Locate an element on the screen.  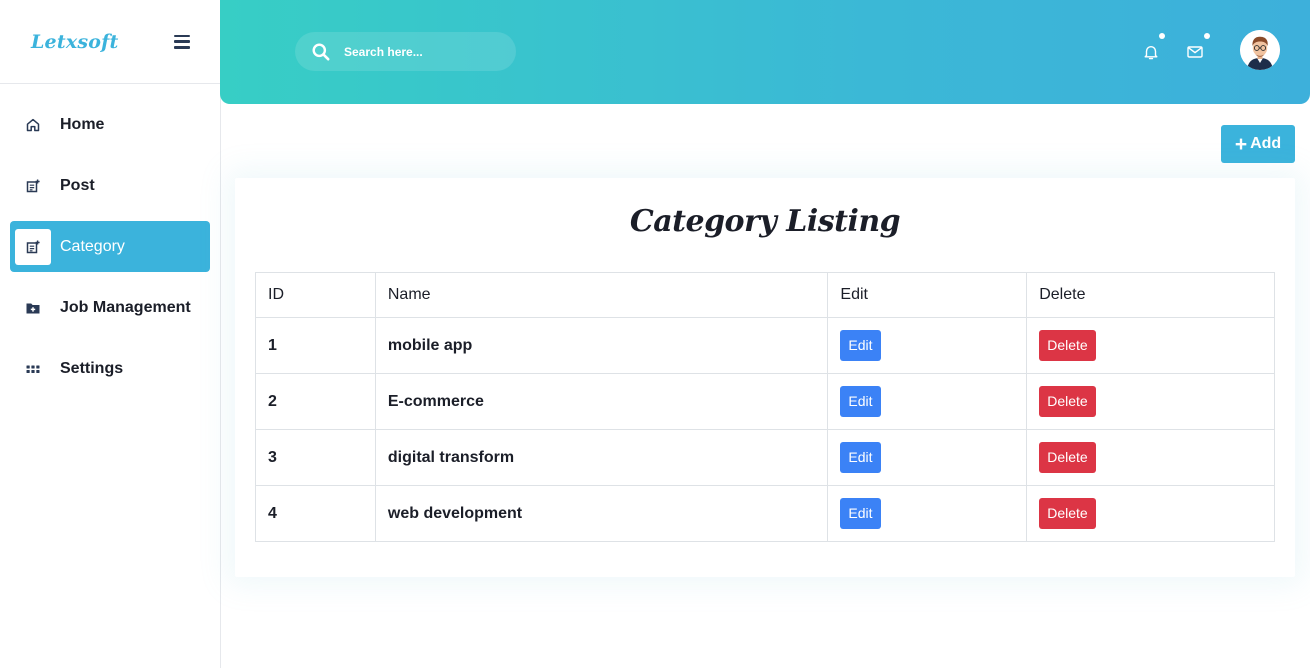
category-icon is located at coordinates (33, 246).